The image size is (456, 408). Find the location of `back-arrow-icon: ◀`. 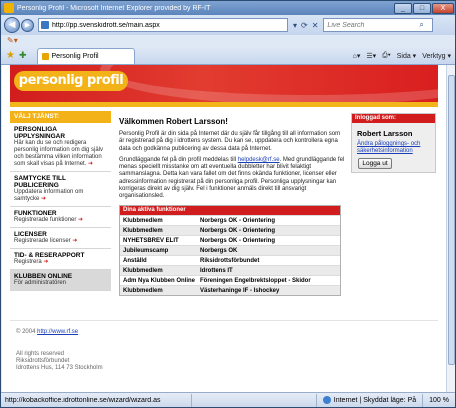

back-arrow-icon: ◀ is located at coordinates (12, 25).